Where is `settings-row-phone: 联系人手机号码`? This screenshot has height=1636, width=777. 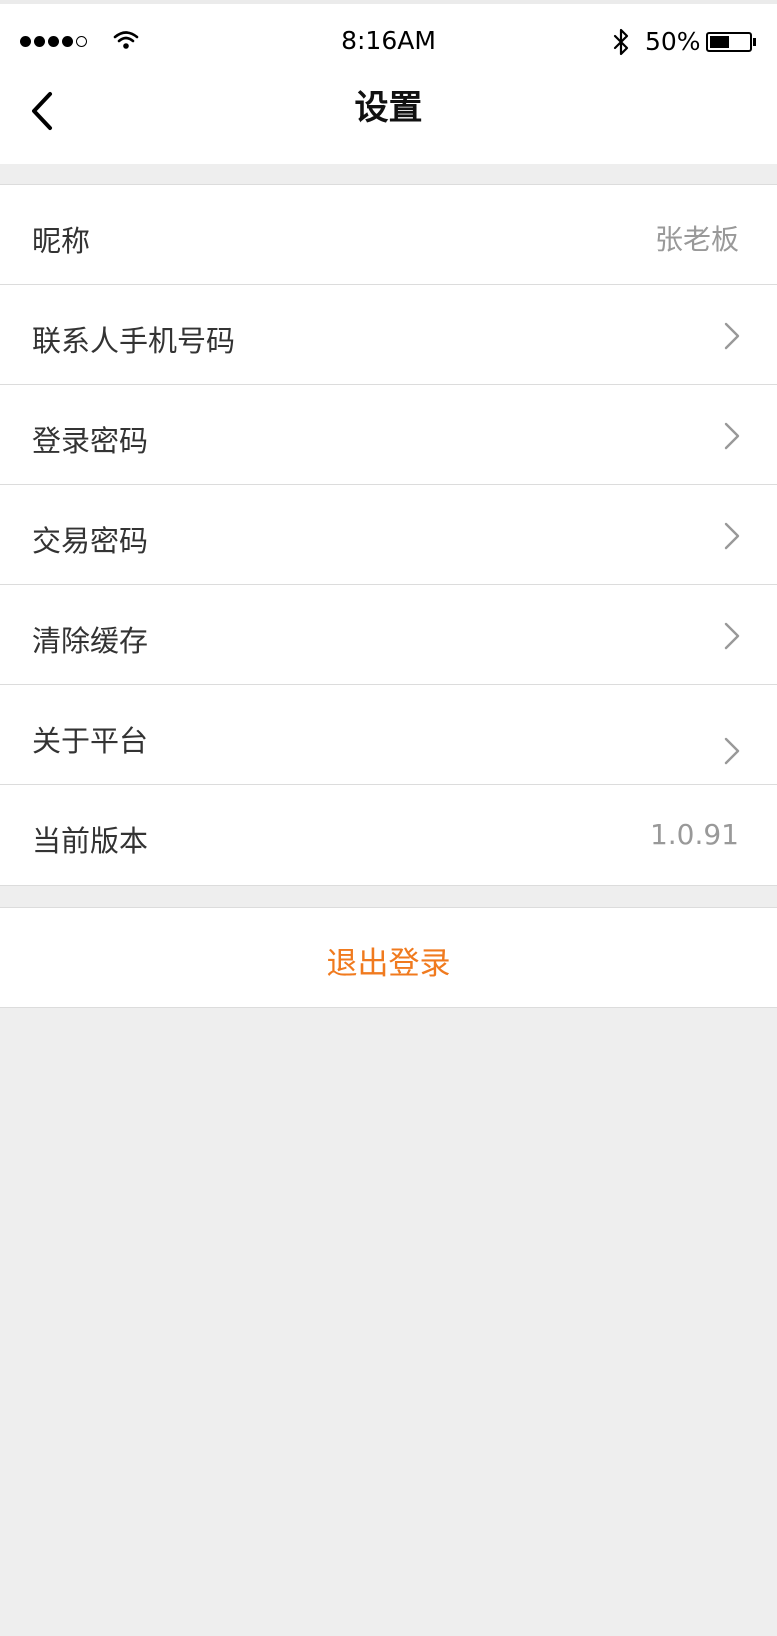
settings-row-phone: 联系人手机号码 is located at coordinates (388, 335).